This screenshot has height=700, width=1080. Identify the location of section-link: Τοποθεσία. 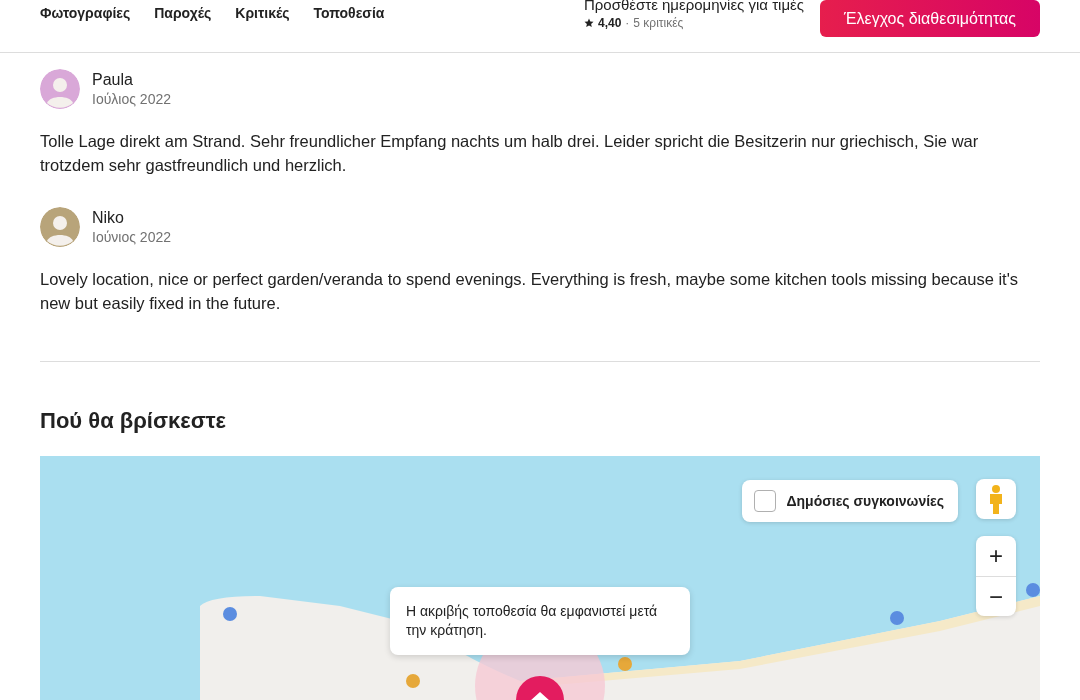
(349, 13).